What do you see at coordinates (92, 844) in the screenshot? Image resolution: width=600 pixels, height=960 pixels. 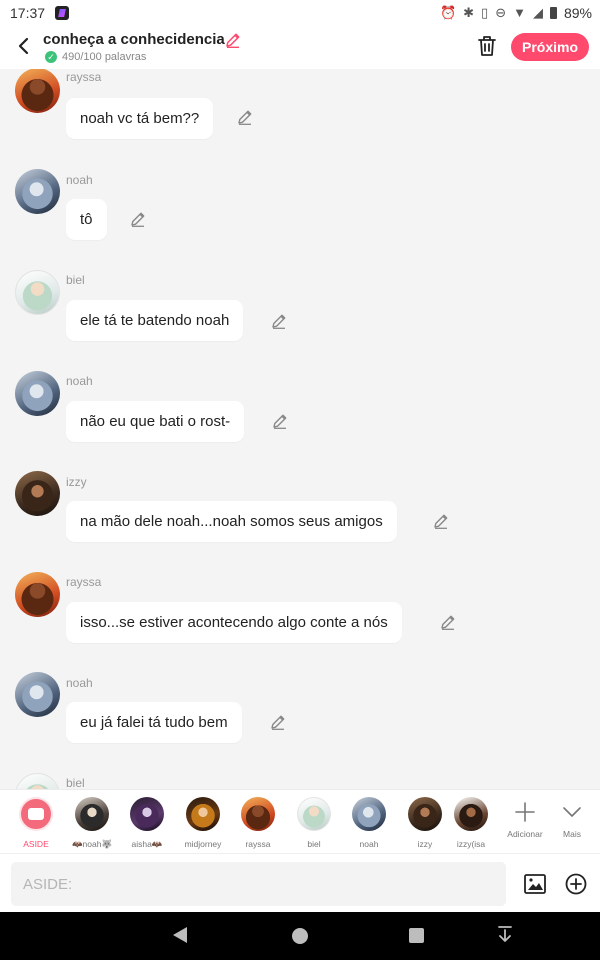 I see `character-label: 🦇noah🐺` at bounding box center [92, 844].